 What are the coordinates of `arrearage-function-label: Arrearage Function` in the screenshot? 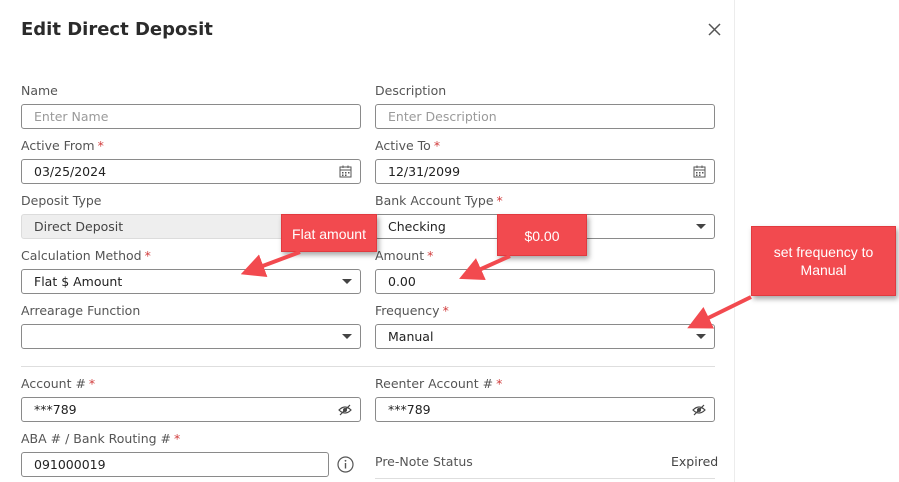 It's located at (81, 310).